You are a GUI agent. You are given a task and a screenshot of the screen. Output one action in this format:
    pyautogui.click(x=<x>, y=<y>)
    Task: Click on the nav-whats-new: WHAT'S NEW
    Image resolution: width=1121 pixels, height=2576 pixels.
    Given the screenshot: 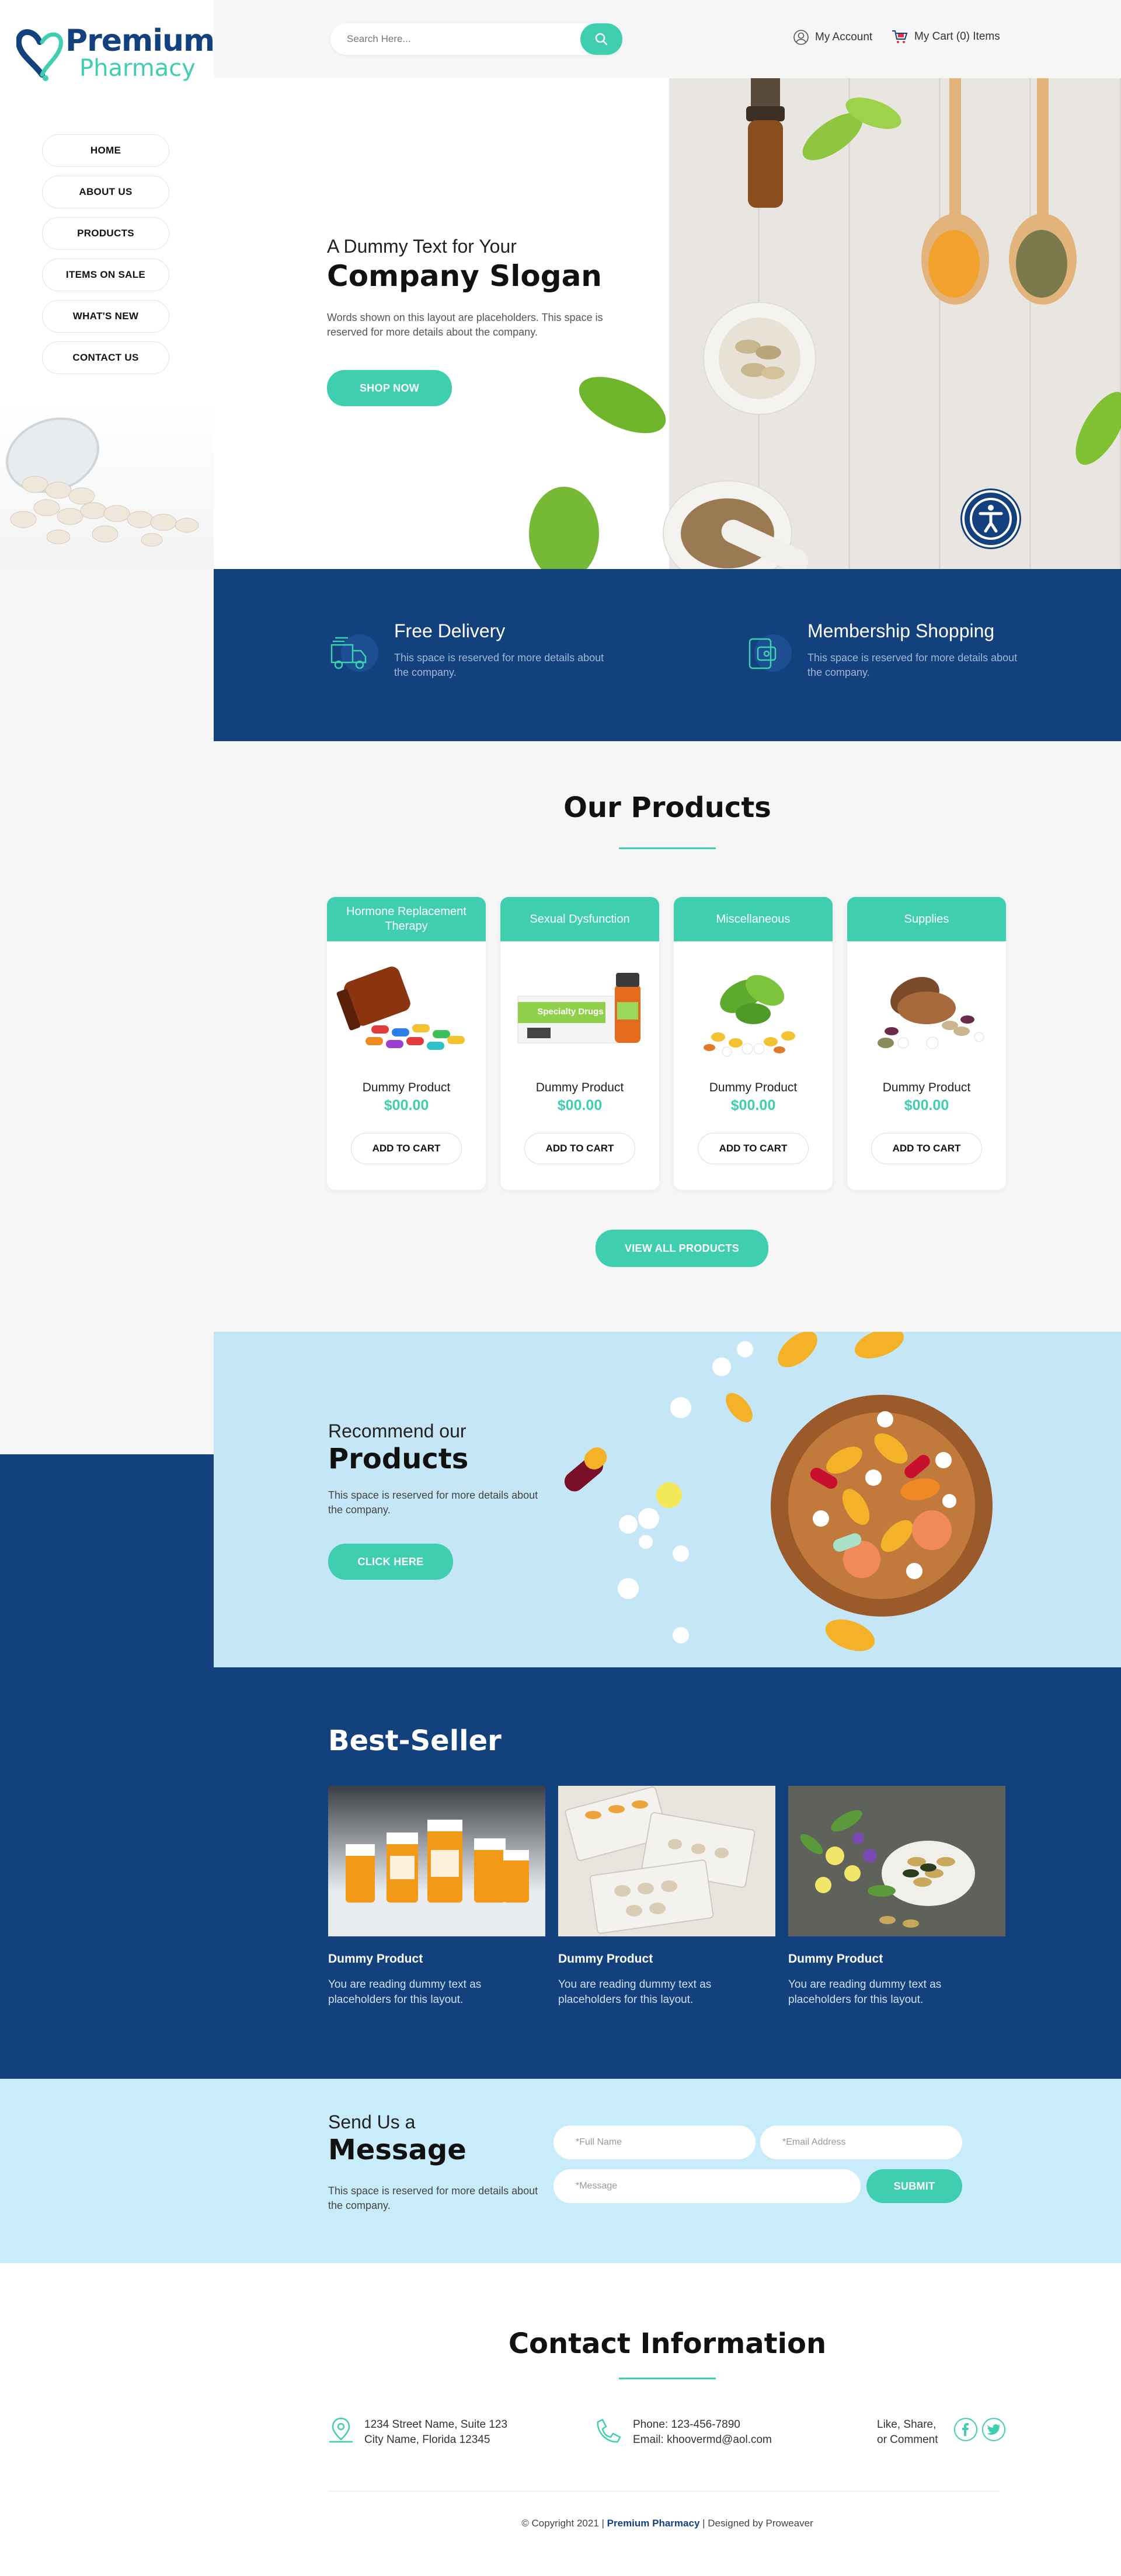 What is the action you would take?
    pyautogui.click(x=105, y=316)
    